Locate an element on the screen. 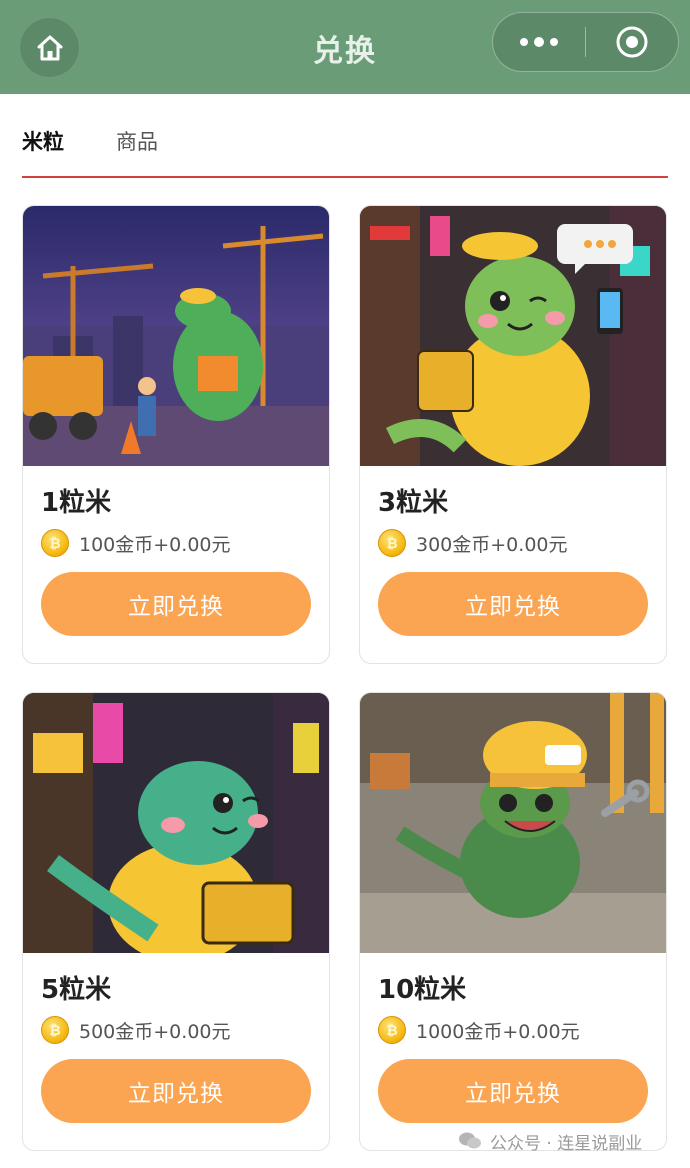  price-row: ₿ 300金币+0.00元 is located at coordinates (473, 543).